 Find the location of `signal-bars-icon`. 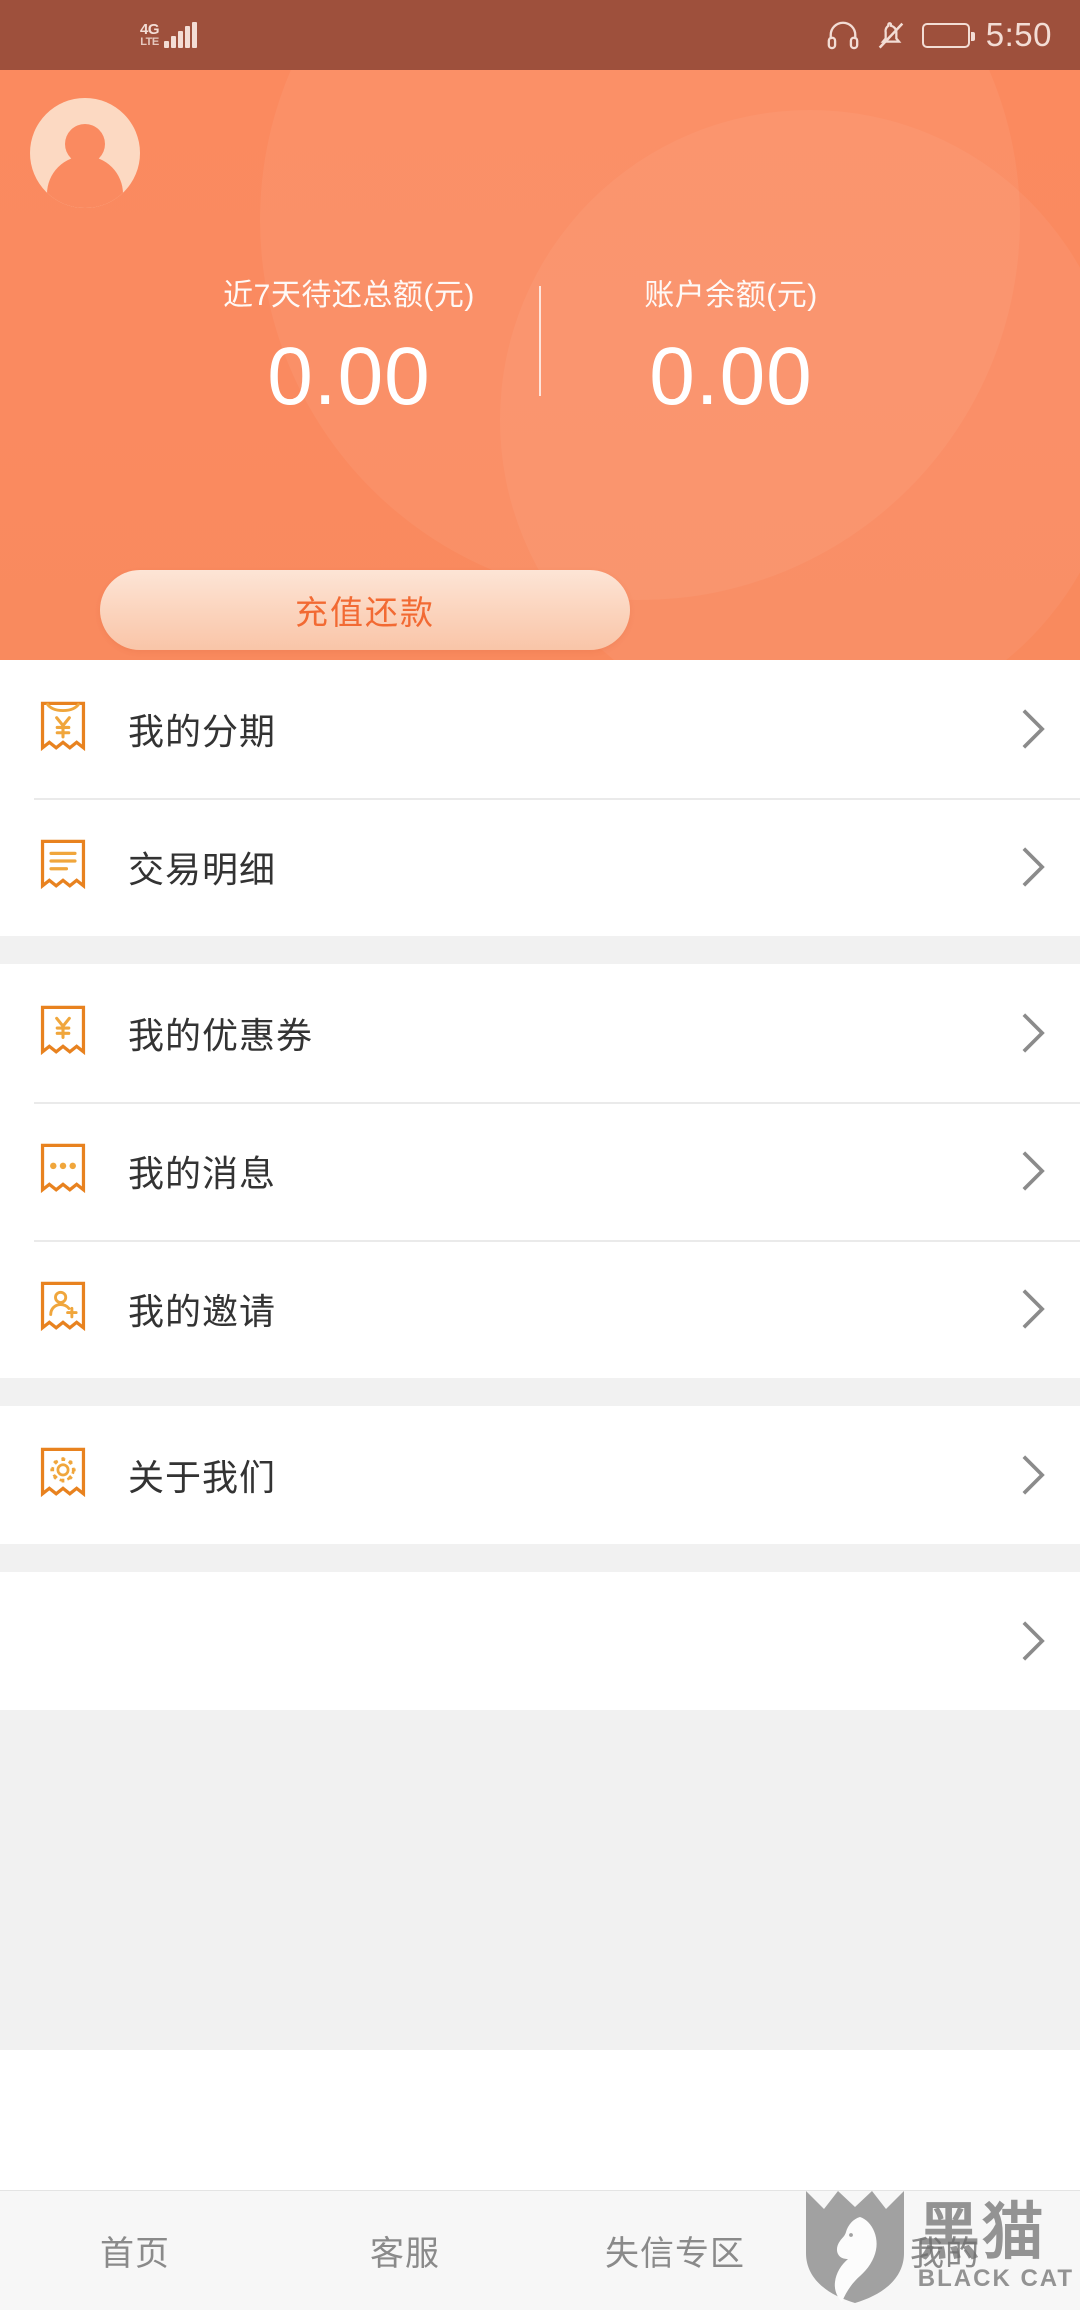

signal-bars-icon is located at coordinates (181, 35).